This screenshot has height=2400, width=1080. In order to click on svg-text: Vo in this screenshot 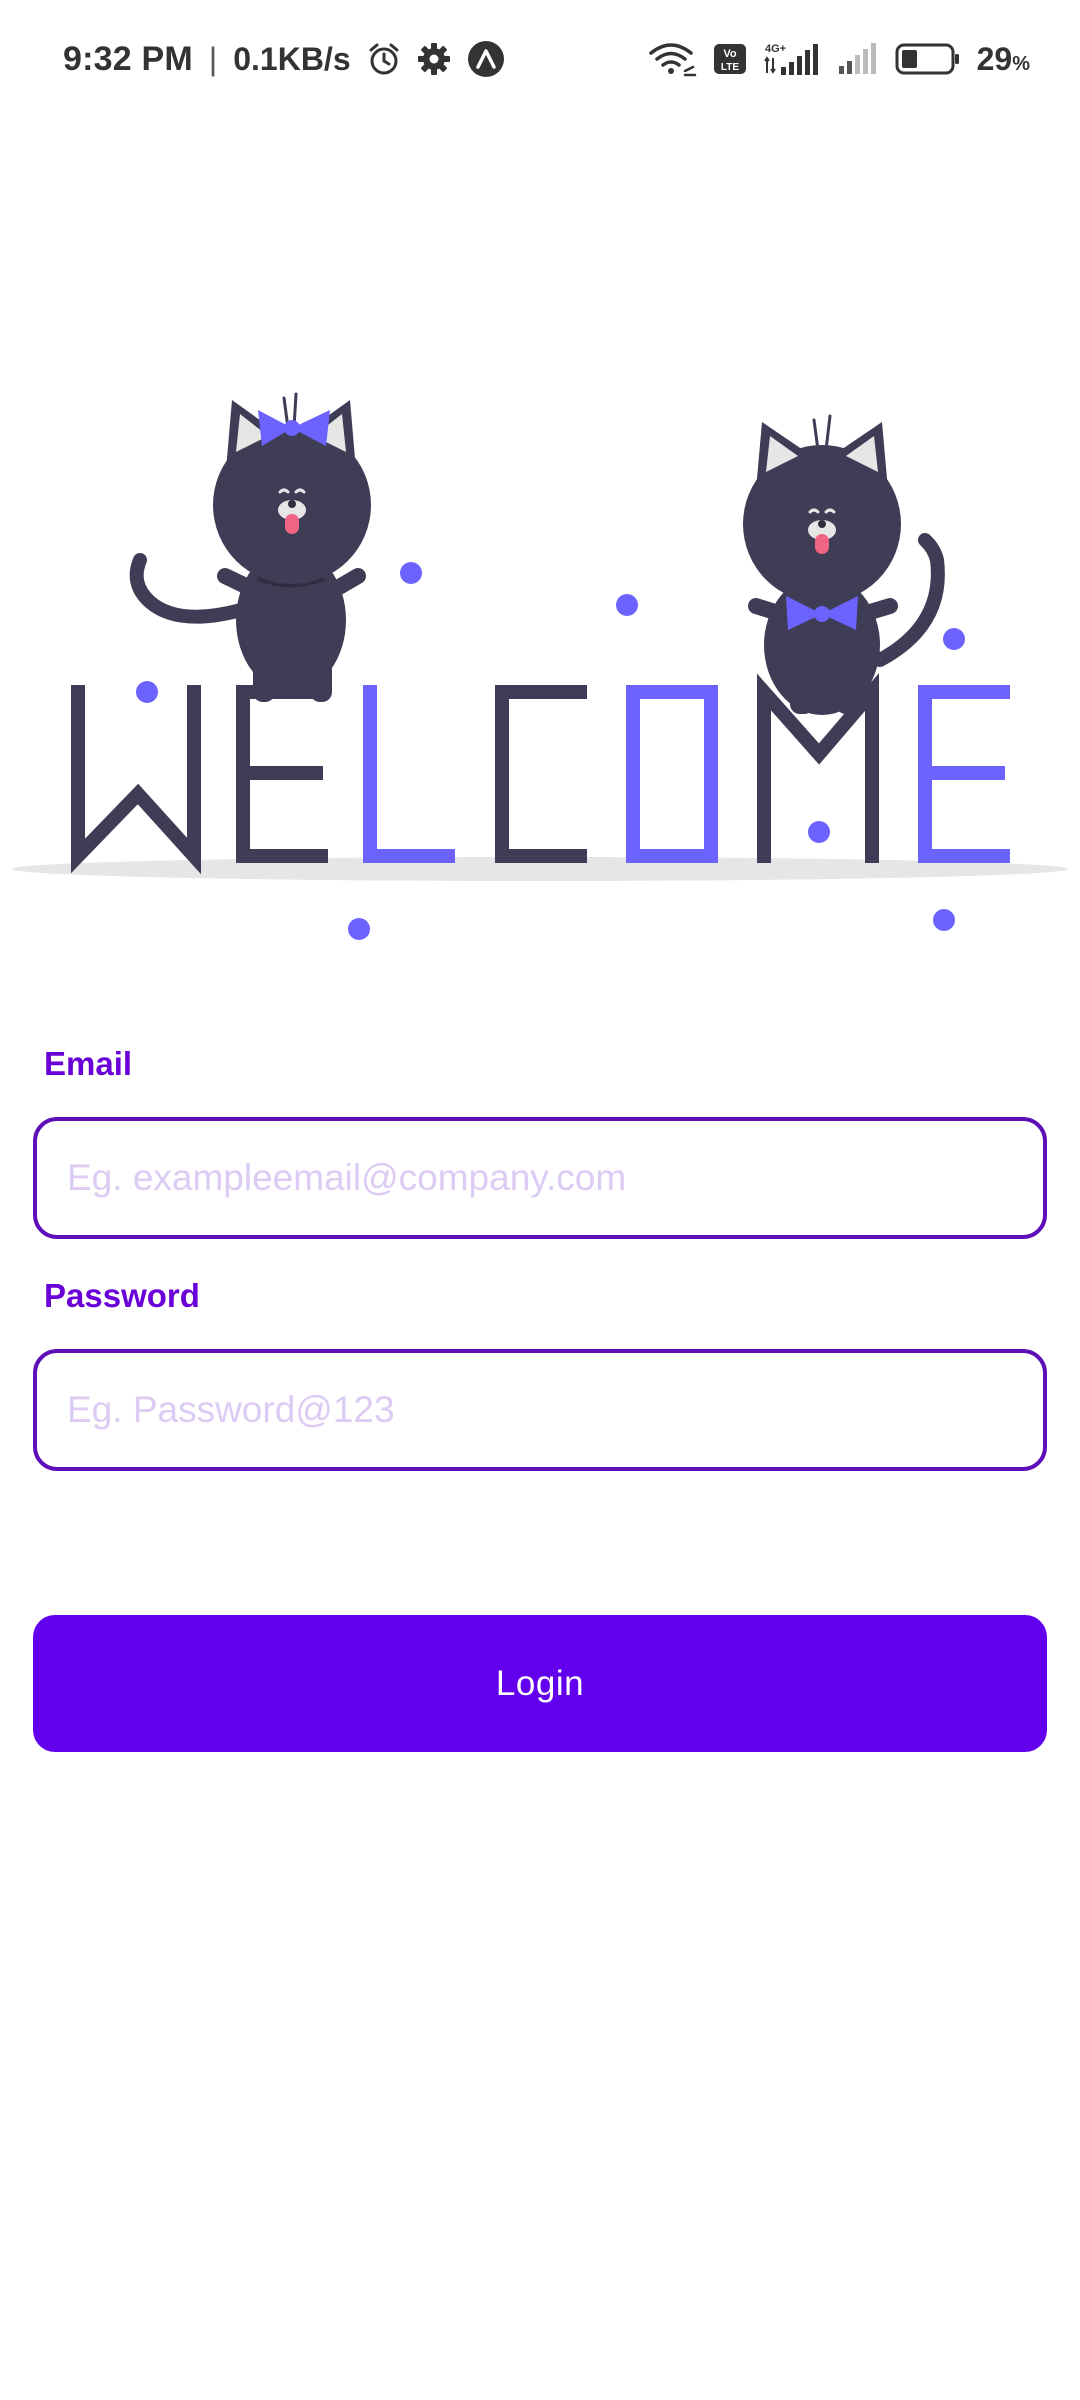, I will do `click(730, 54)`.